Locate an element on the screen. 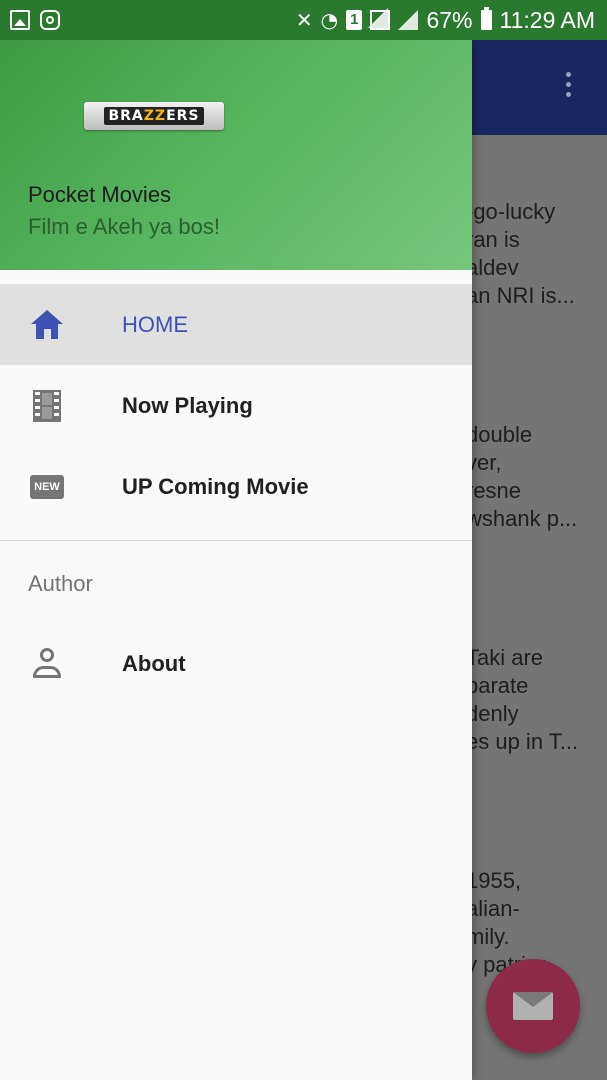  instagram-notification-icon is located at coordinates (50, 20).